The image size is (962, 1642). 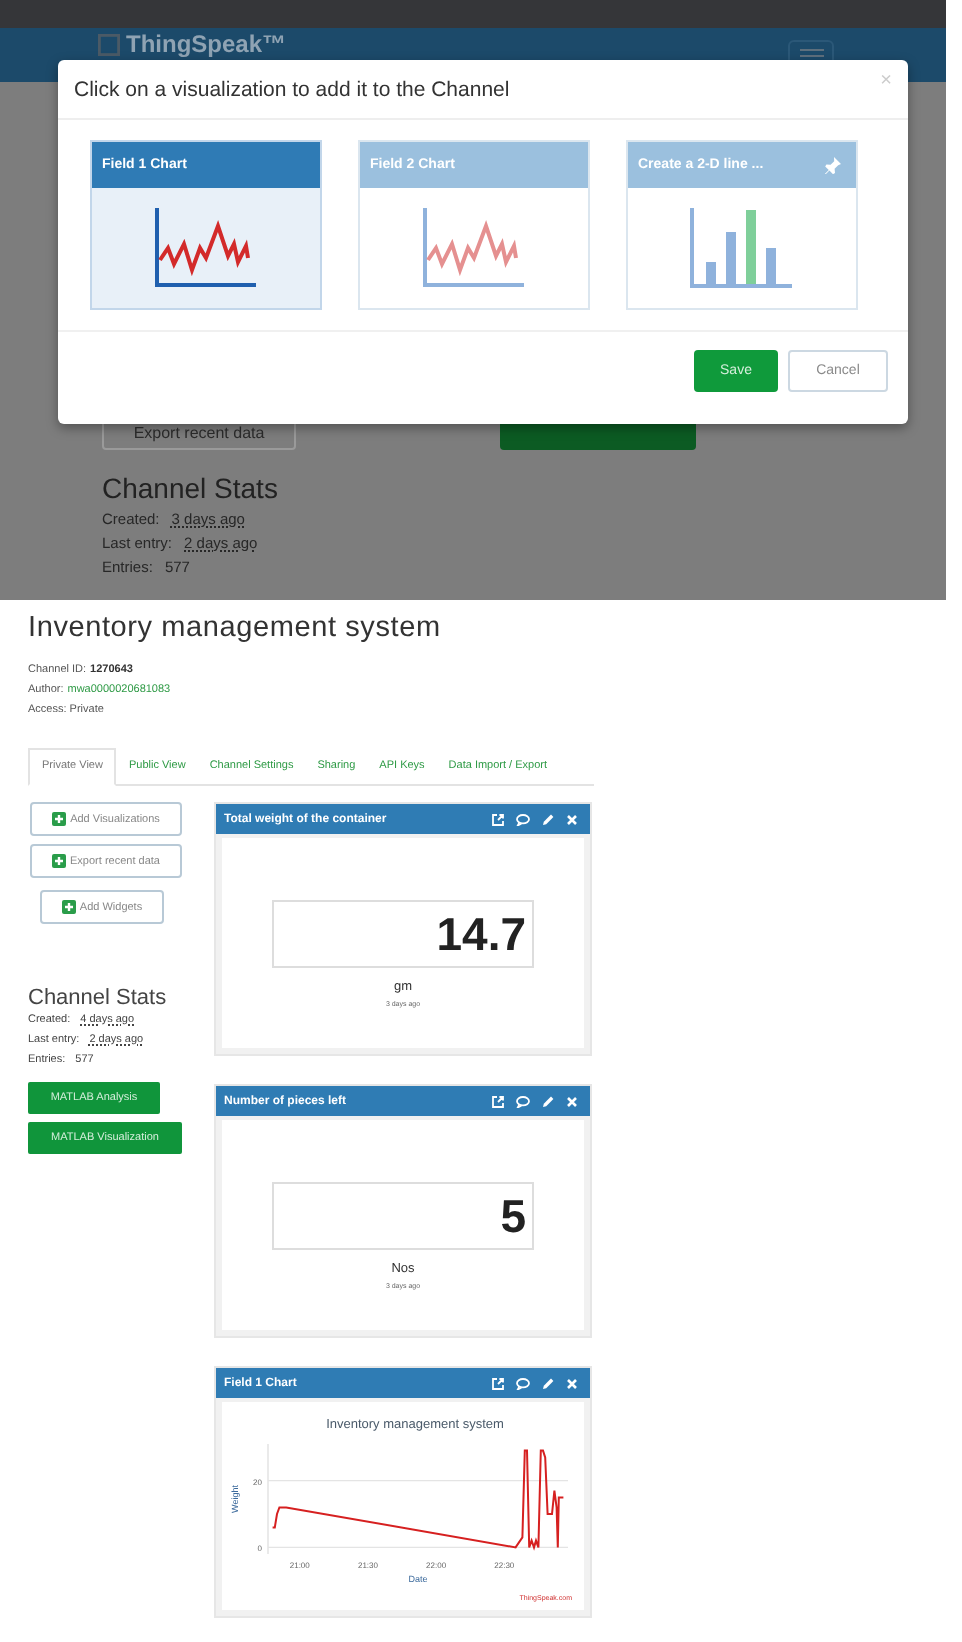 I want to click on brand-name: ThingSpeak™, so click(x=206, y=44).